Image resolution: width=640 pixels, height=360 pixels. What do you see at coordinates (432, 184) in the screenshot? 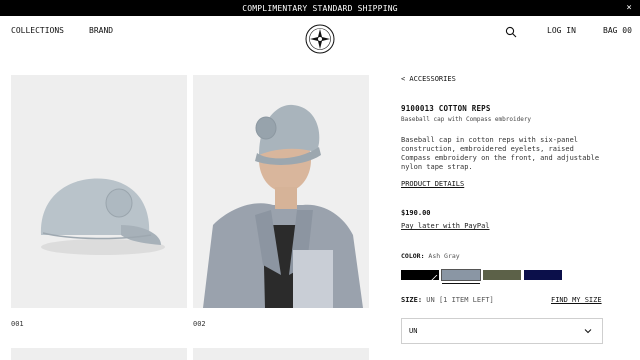
I see `product-details-link: PRODUCT DETAILS` at bounding box center [432, 184].